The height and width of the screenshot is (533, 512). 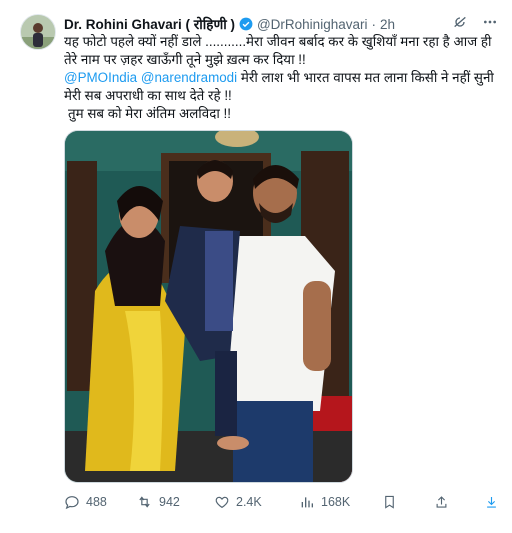 I want to click on views-button: 168K, so click(x=324, y=502).